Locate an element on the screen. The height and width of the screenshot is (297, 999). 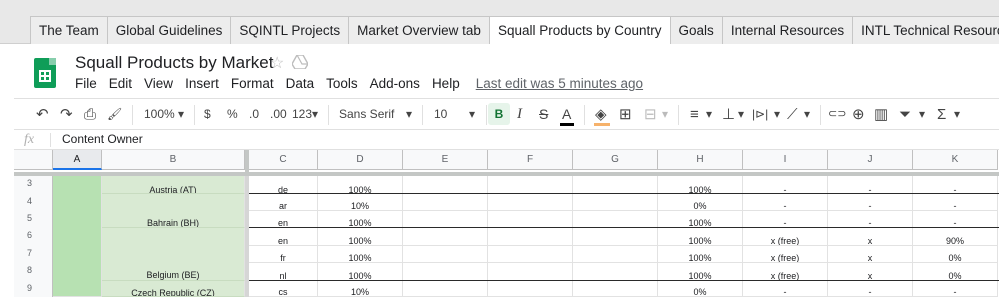
vertical-align-icon: ⊥ is located at coordinates (728, 114).